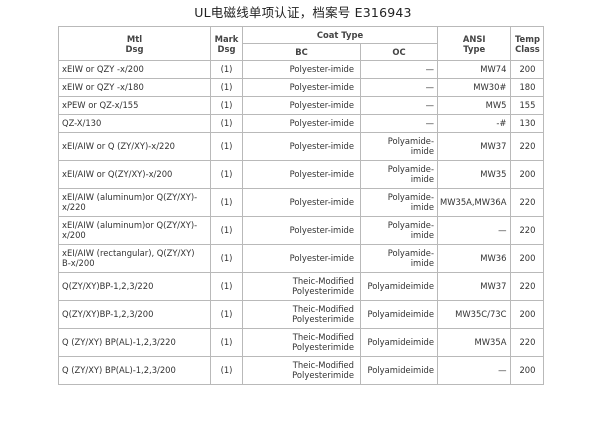 This screenshot has height=431, width=606. I want to click on cell-ansi-type: MW30#, so click(474, 87).